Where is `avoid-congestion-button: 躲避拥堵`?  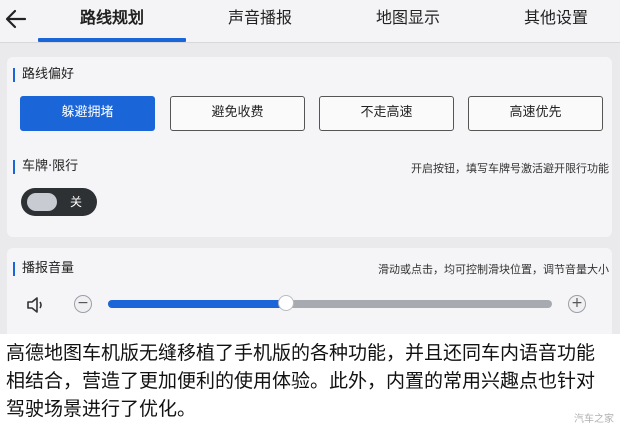 avoid-congestion-button: 躲避拥堵 is located at coordinates (87, 113).